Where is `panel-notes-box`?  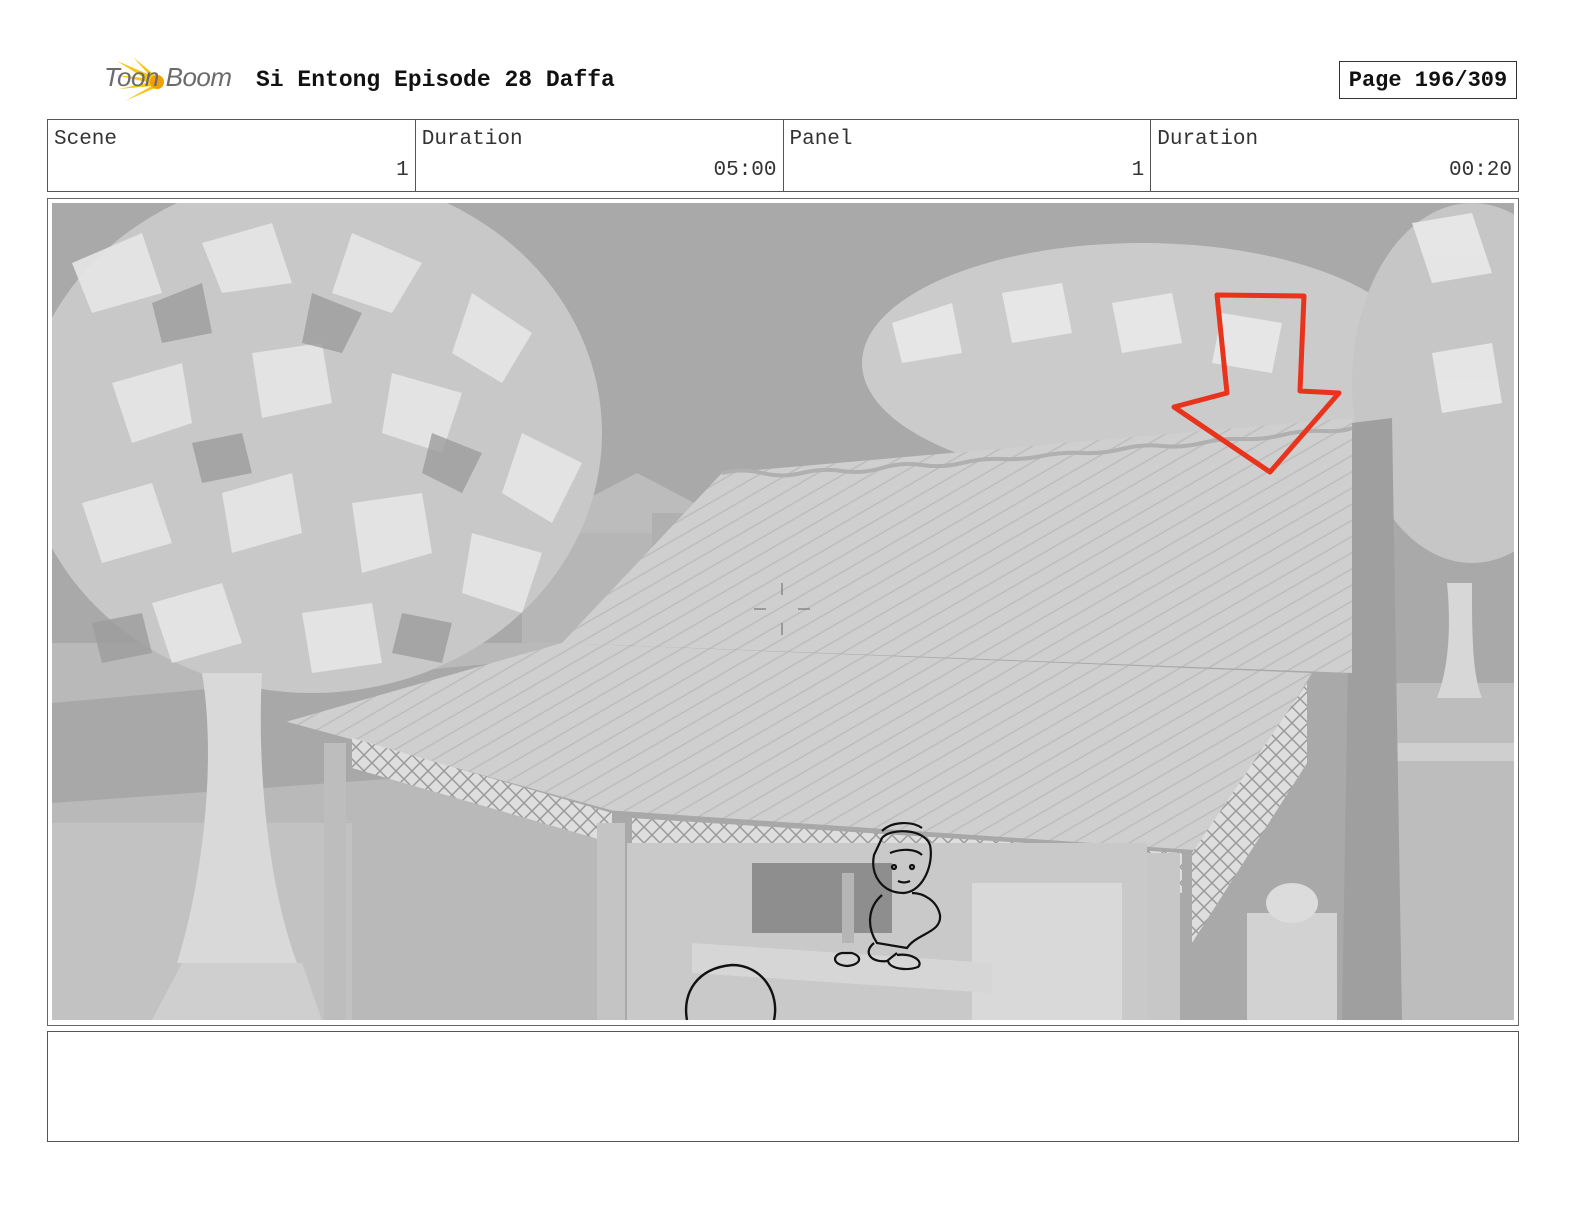
panel-notes-box is located at coordinates (783, 1086).